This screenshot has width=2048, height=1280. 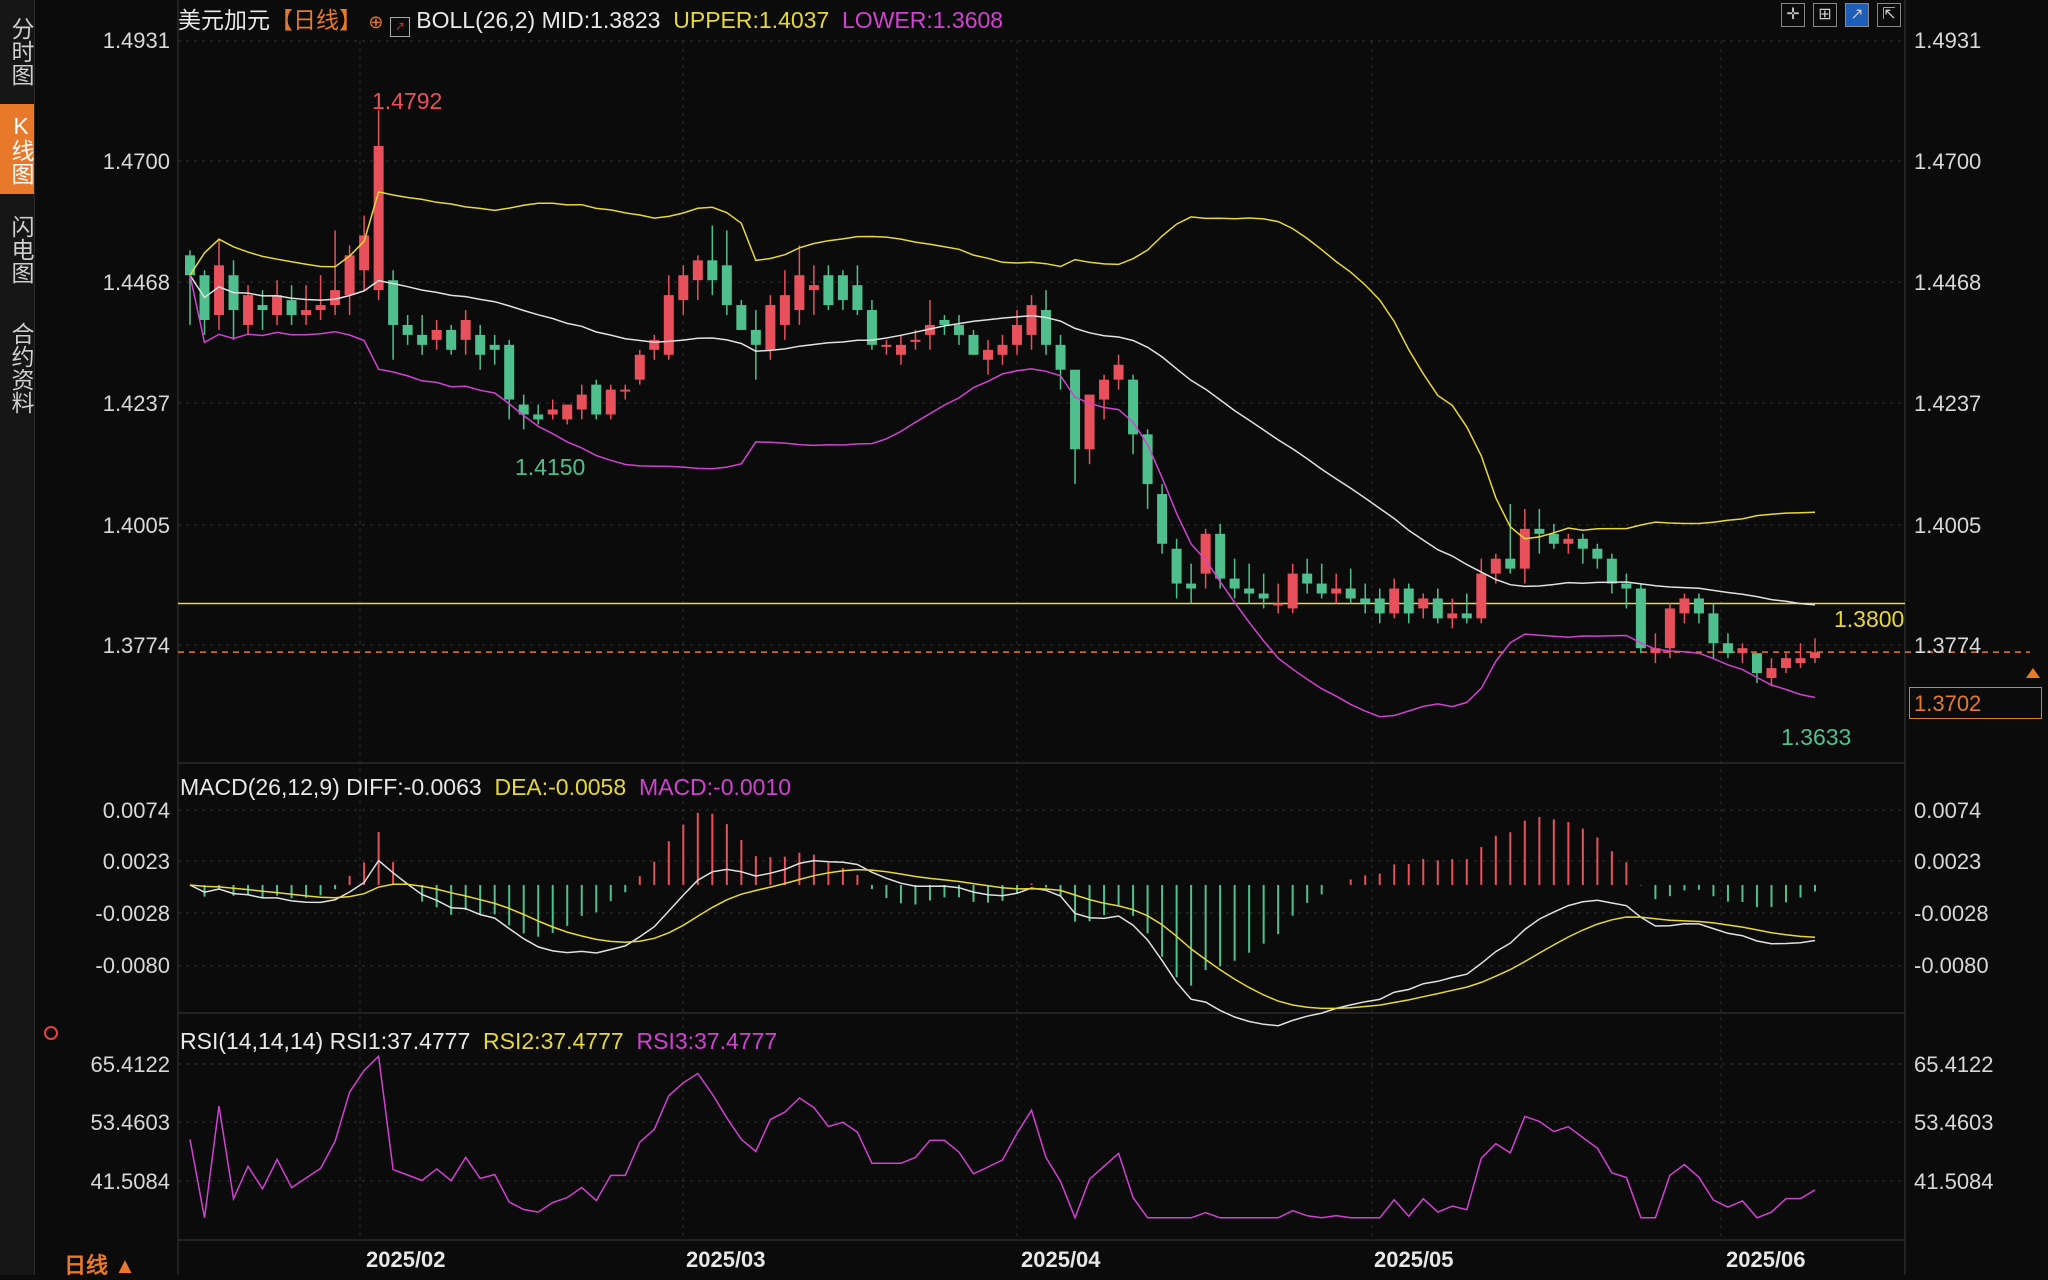 What do you see at coordinates (1951, 913) in the screenshot?
I see `macd-tick-right: -0.0028` at bounding box center [1951, 913].